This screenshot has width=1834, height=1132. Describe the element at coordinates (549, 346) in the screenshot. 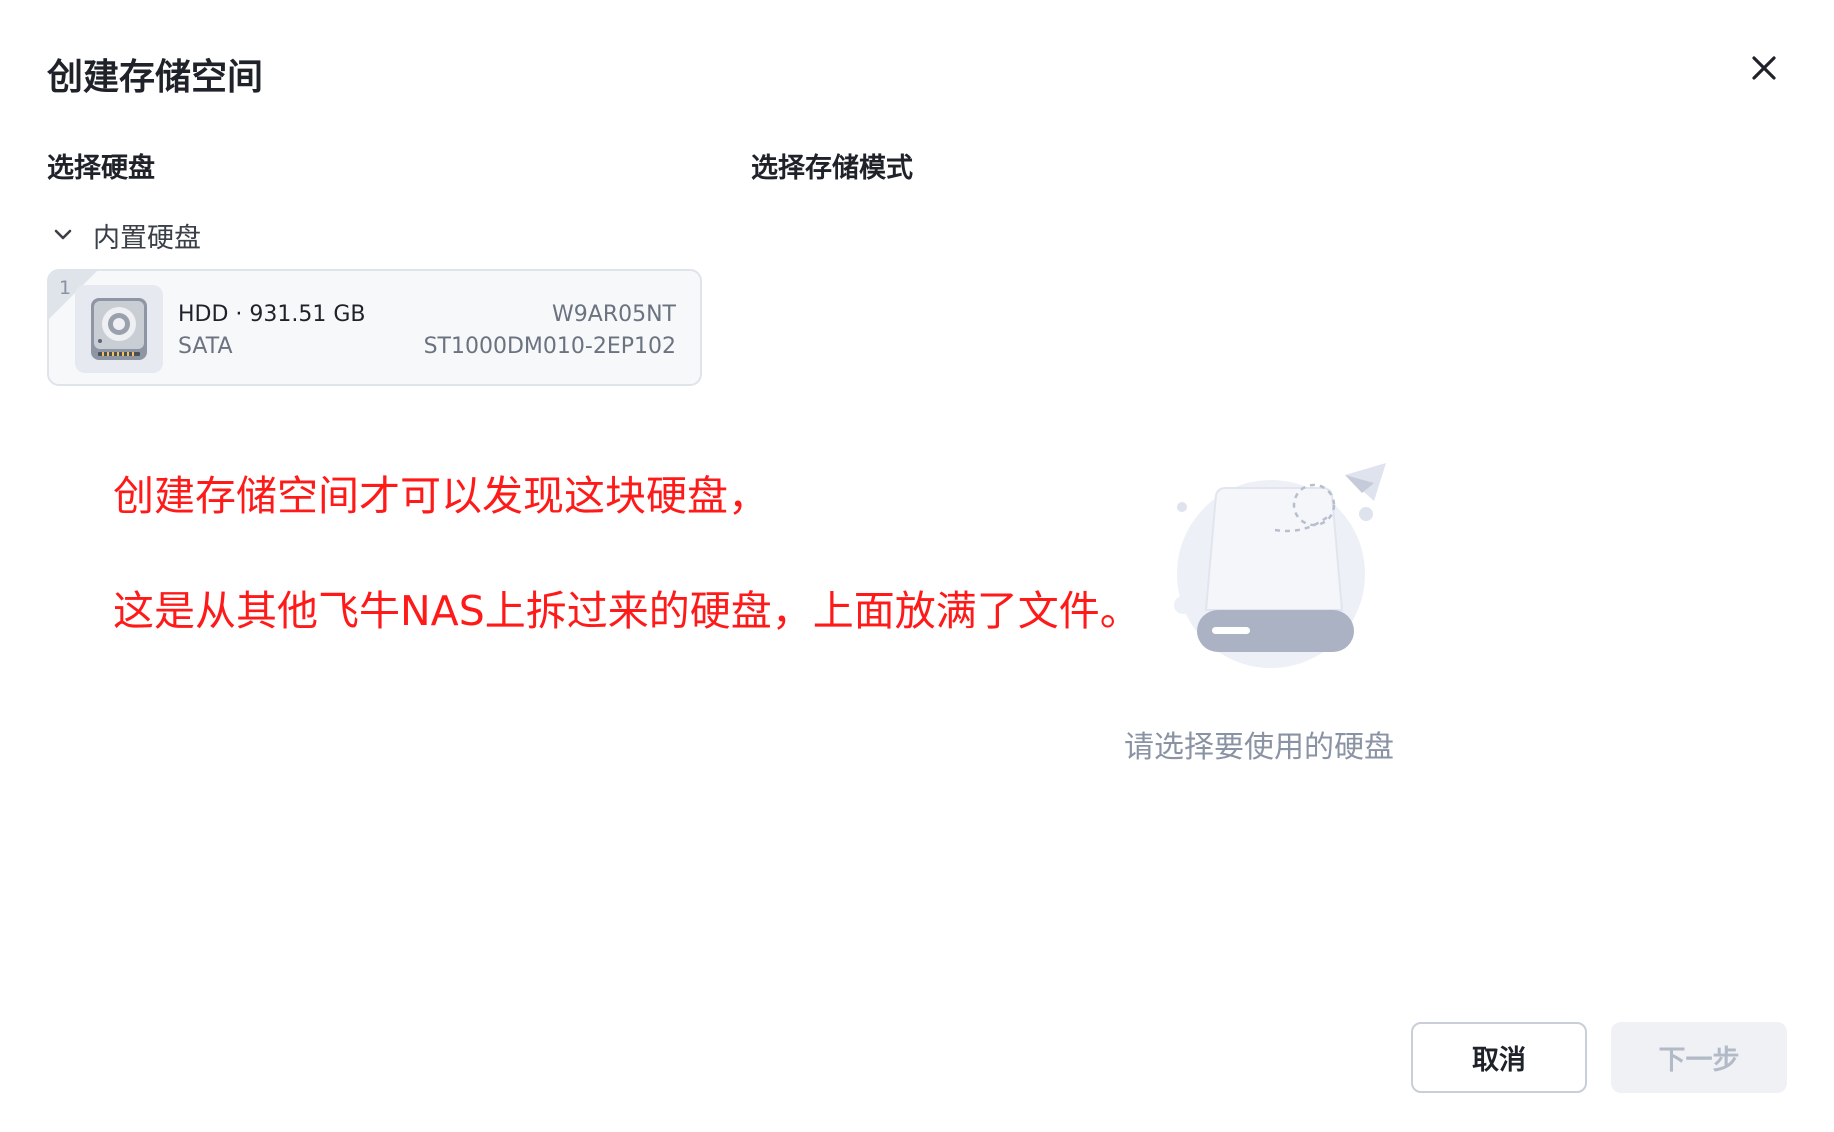

I see `disk-model: ST1000DM010-2EP102` at that location.